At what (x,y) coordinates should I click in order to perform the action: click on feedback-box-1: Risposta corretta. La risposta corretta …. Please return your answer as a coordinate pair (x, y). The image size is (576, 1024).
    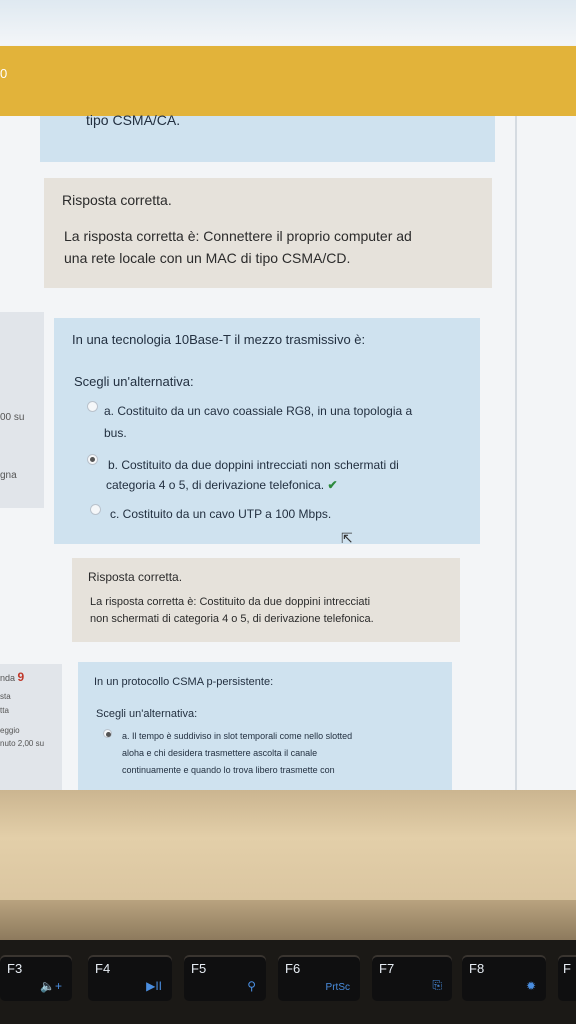
    Looking at the image, I should click on (268, 233).